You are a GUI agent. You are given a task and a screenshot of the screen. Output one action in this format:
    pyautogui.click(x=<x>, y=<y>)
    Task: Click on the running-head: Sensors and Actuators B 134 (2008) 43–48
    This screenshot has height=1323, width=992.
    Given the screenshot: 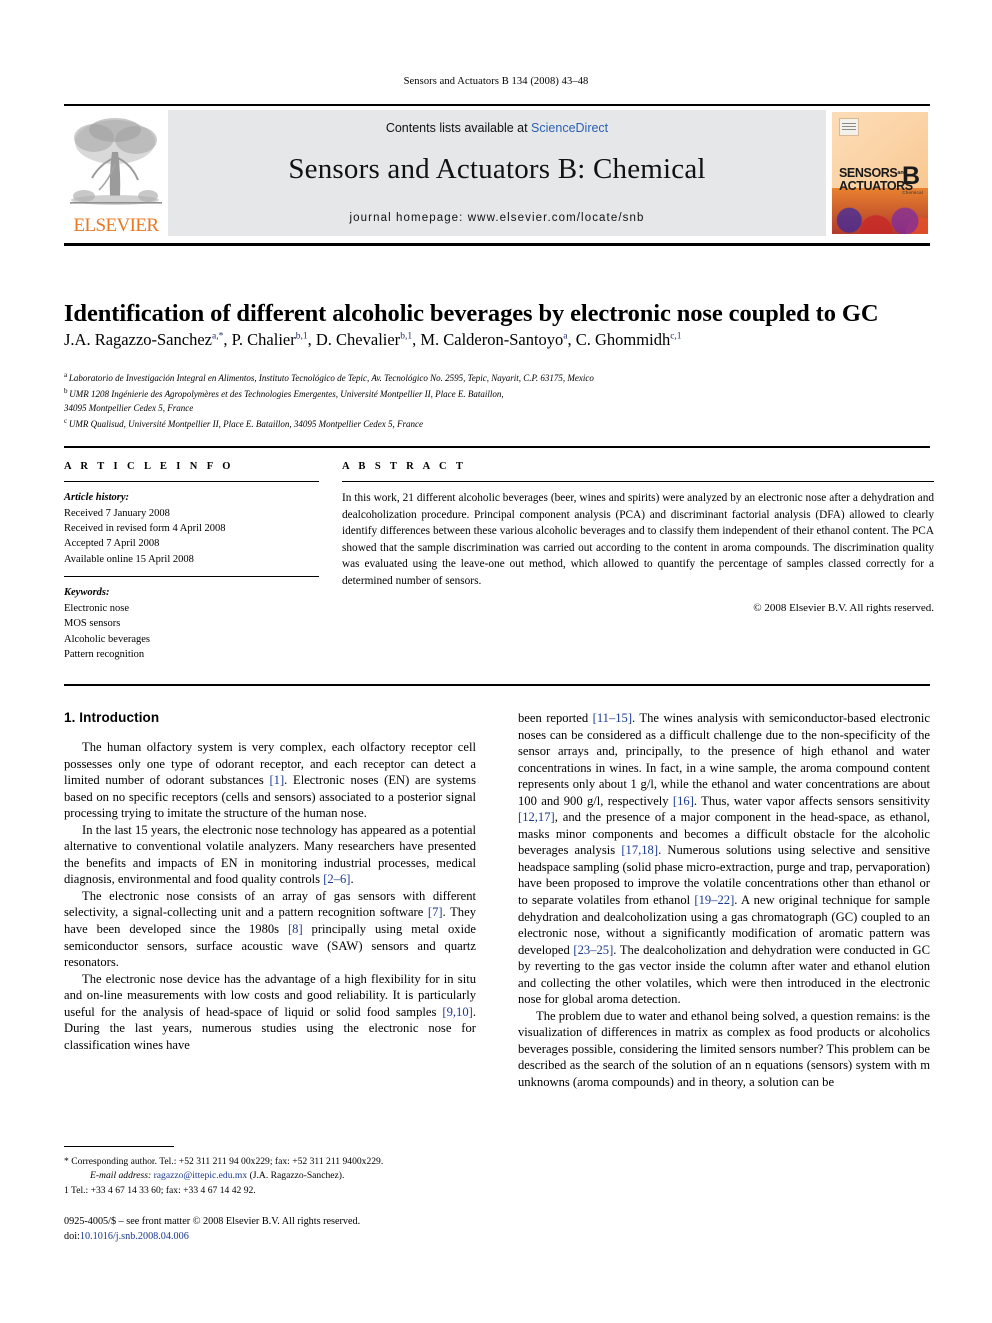 What is the action you would take?
    pyautogui.click(x=496, y=81)
    